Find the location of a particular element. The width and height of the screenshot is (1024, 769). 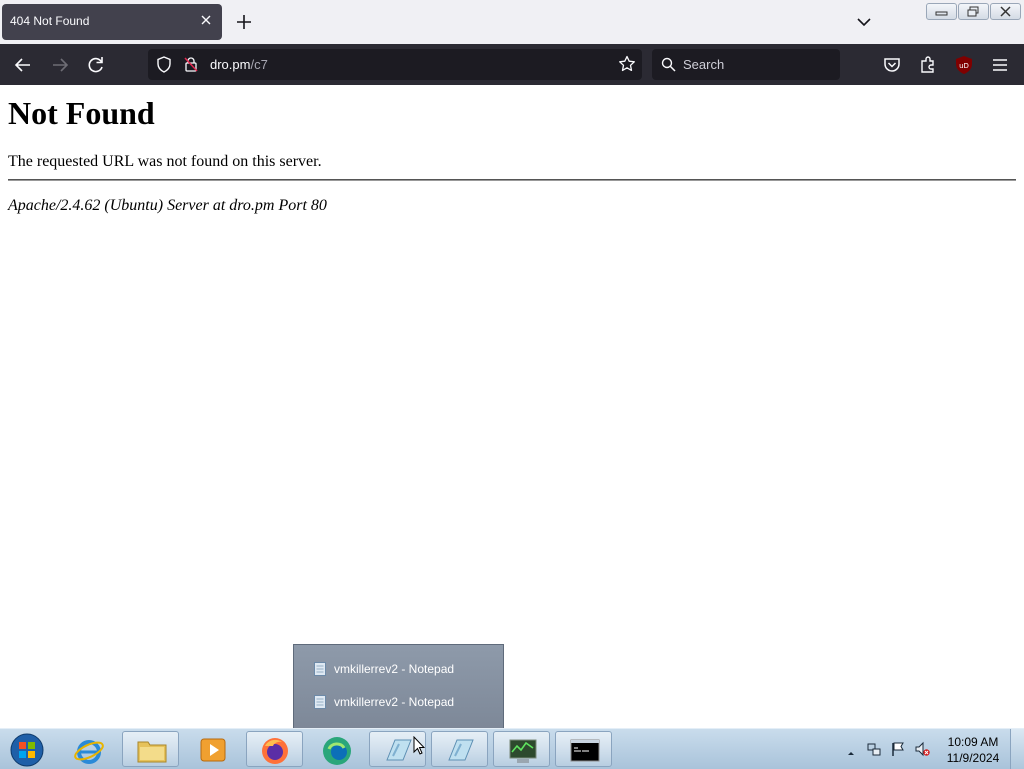

task-manager-icon is located at coordinates (521, 749).